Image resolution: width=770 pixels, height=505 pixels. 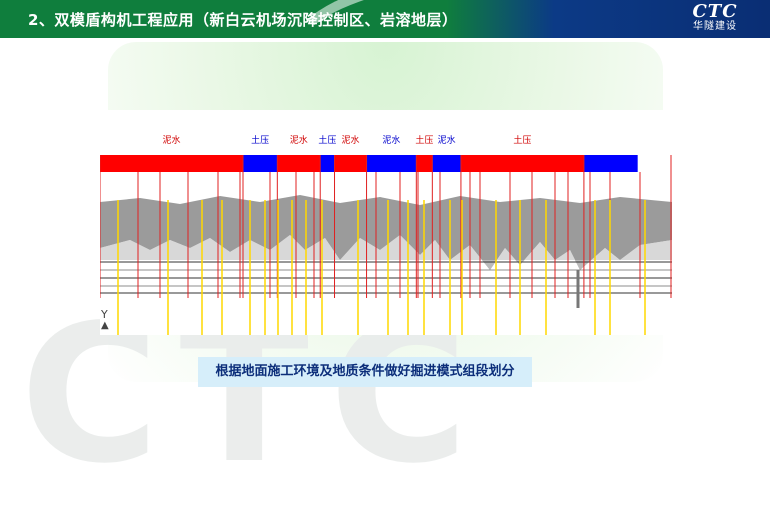 What do you see at coordinates (105, 325) in the screenshot?
I see `y-axis-arrow-icon: ▲` at bounding box center [105, 325].